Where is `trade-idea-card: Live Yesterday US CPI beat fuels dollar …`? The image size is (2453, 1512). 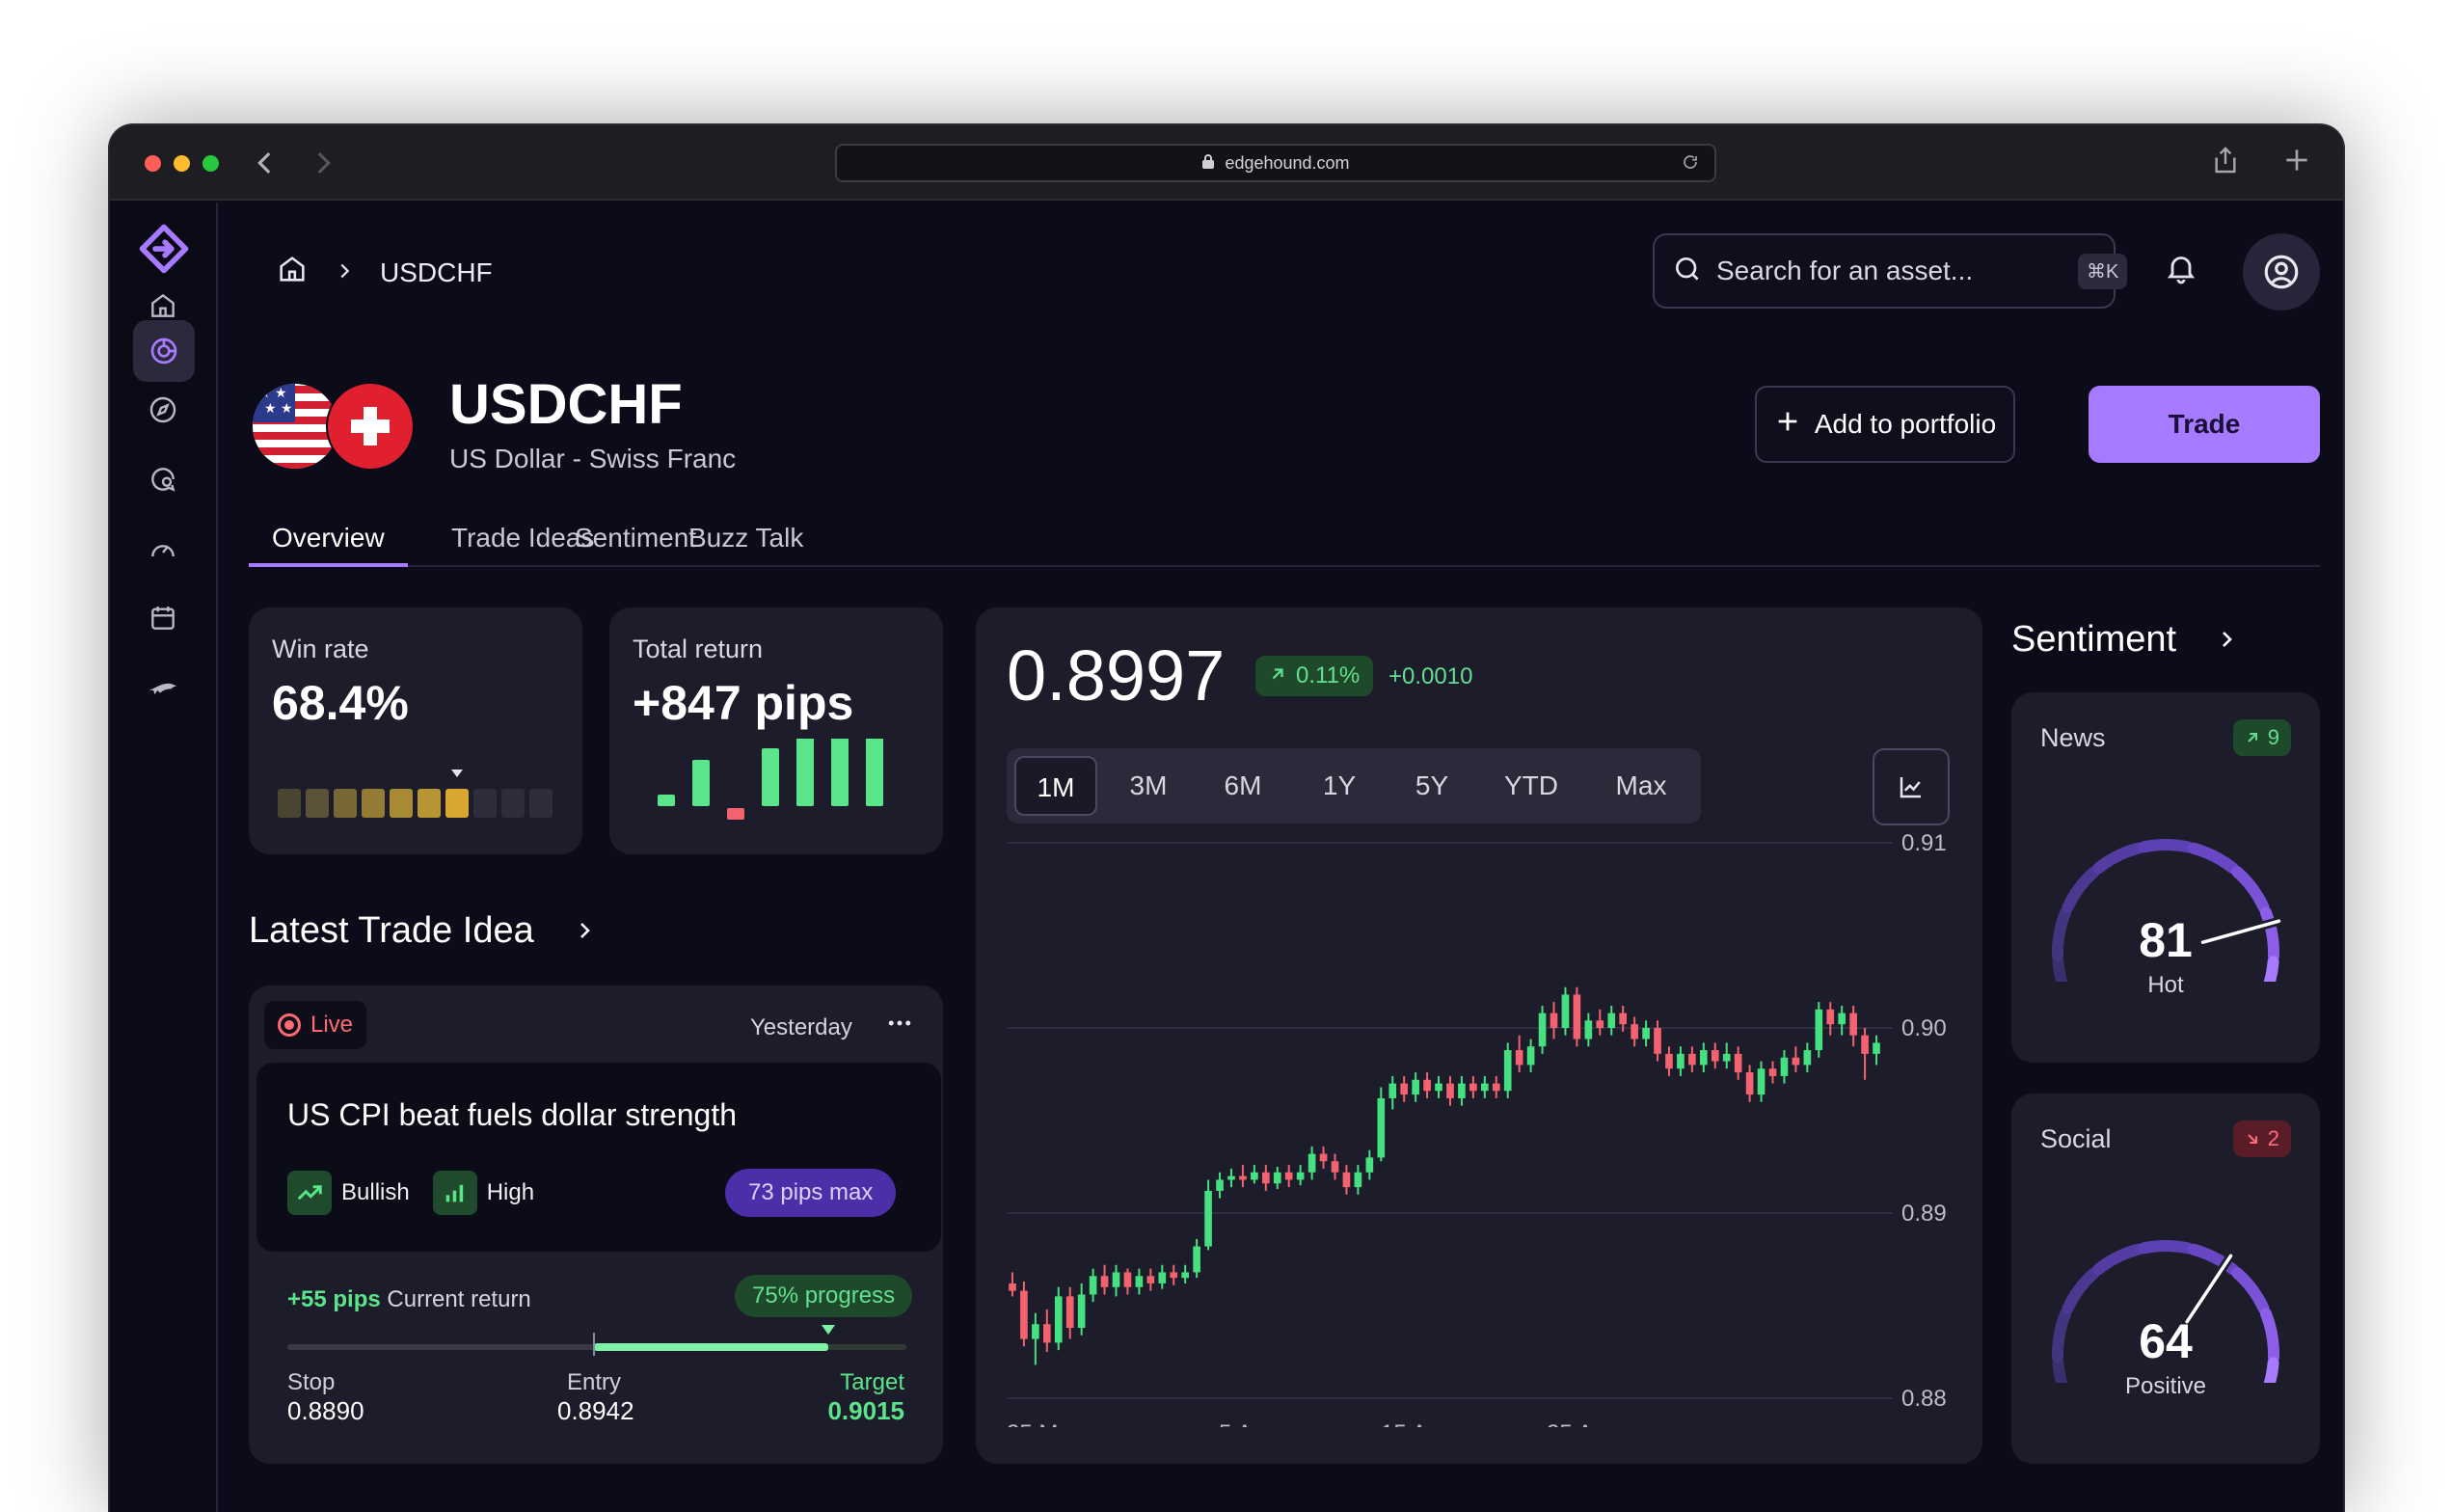
trade-idea-card: Live Yesterday US CPI beat fuels dollar … is located at coordinates (596, 1225).